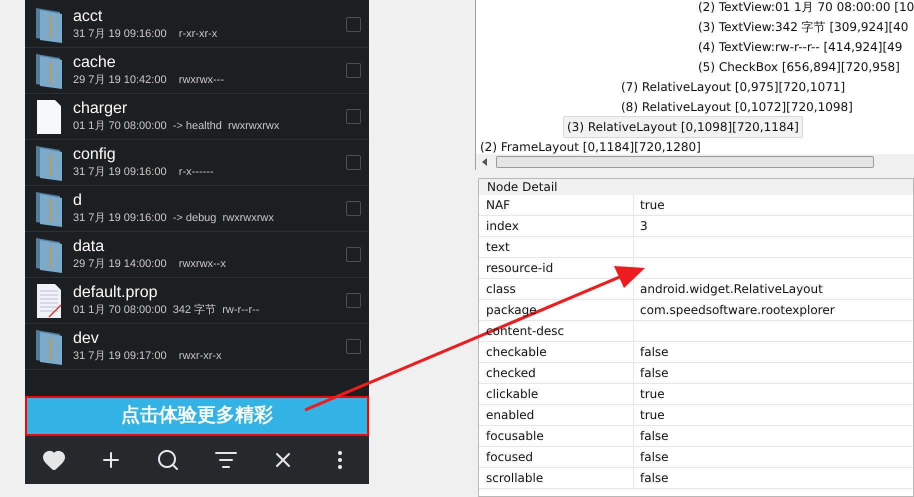  I want to click on panel-title: Node Detail, so click(696, 187).